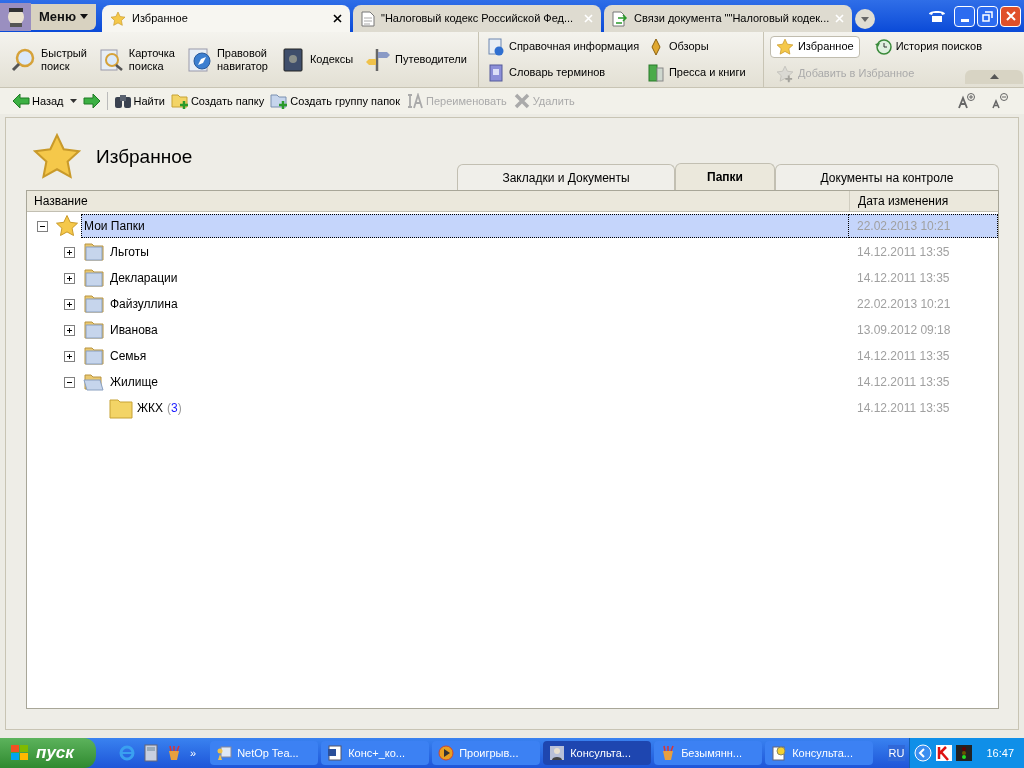 This screenshot has width=1024, height=768. Describe the element at coordinates (151, 753) in the screenshot. I see `calculator-icon` at that location.